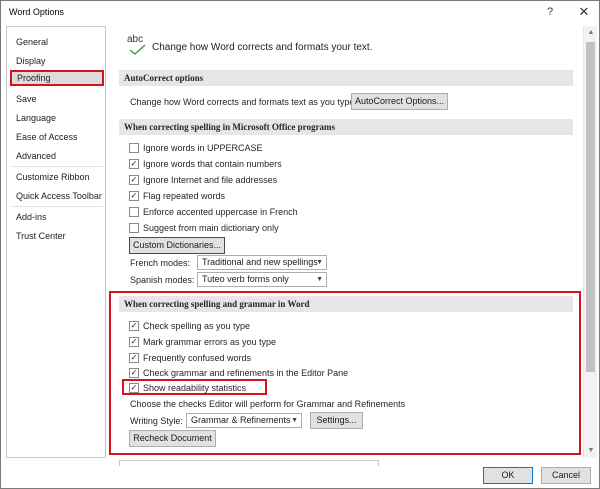 Image resolution: width=600 pixels, height=489 pixels. Describe the element at coordinates (134, 388) in the screenshot. I see `show-readability-statistics-checkbox: ✓` at that location.